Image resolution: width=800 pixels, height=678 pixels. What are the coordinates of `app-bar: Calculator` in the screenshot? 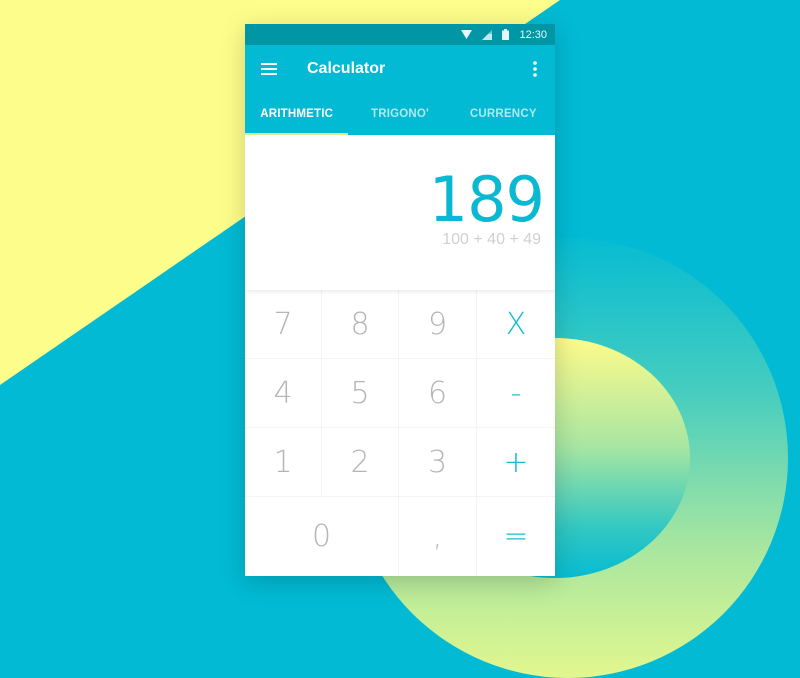 It's located at (400, 69).